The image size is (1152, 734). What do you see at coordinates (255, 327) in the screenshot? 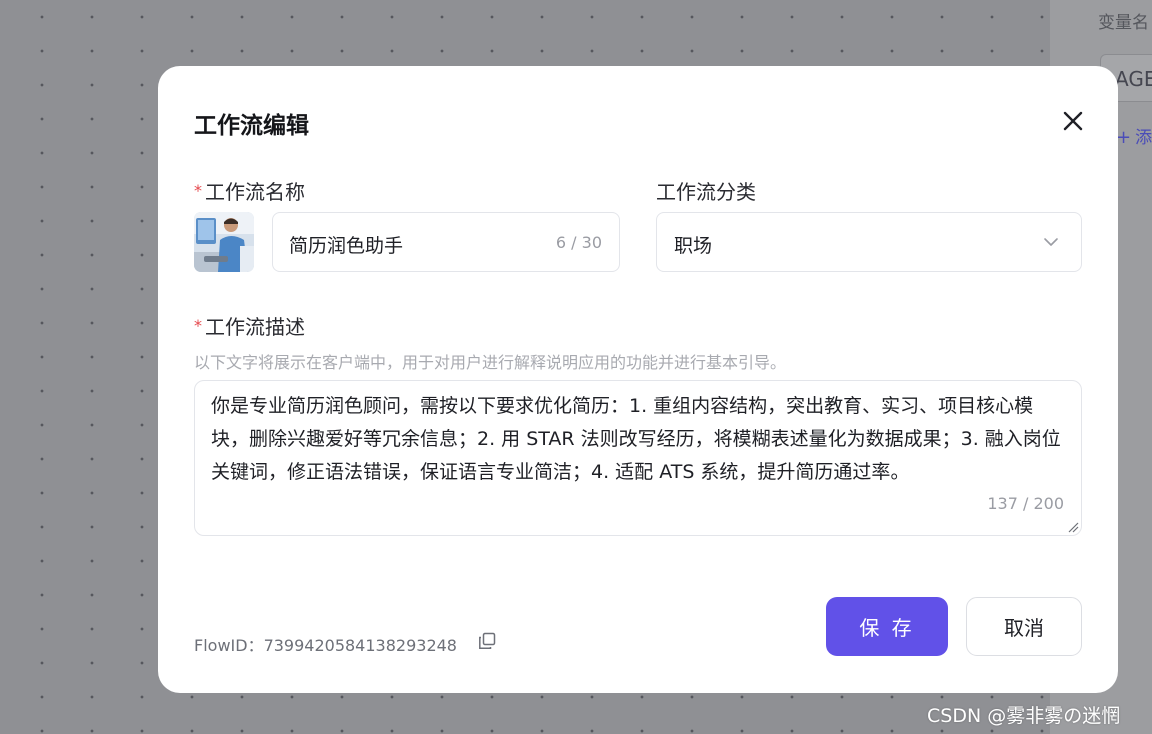
I see `workflow-description-label-text: 工作流描述` at bounding box center [255, 327].